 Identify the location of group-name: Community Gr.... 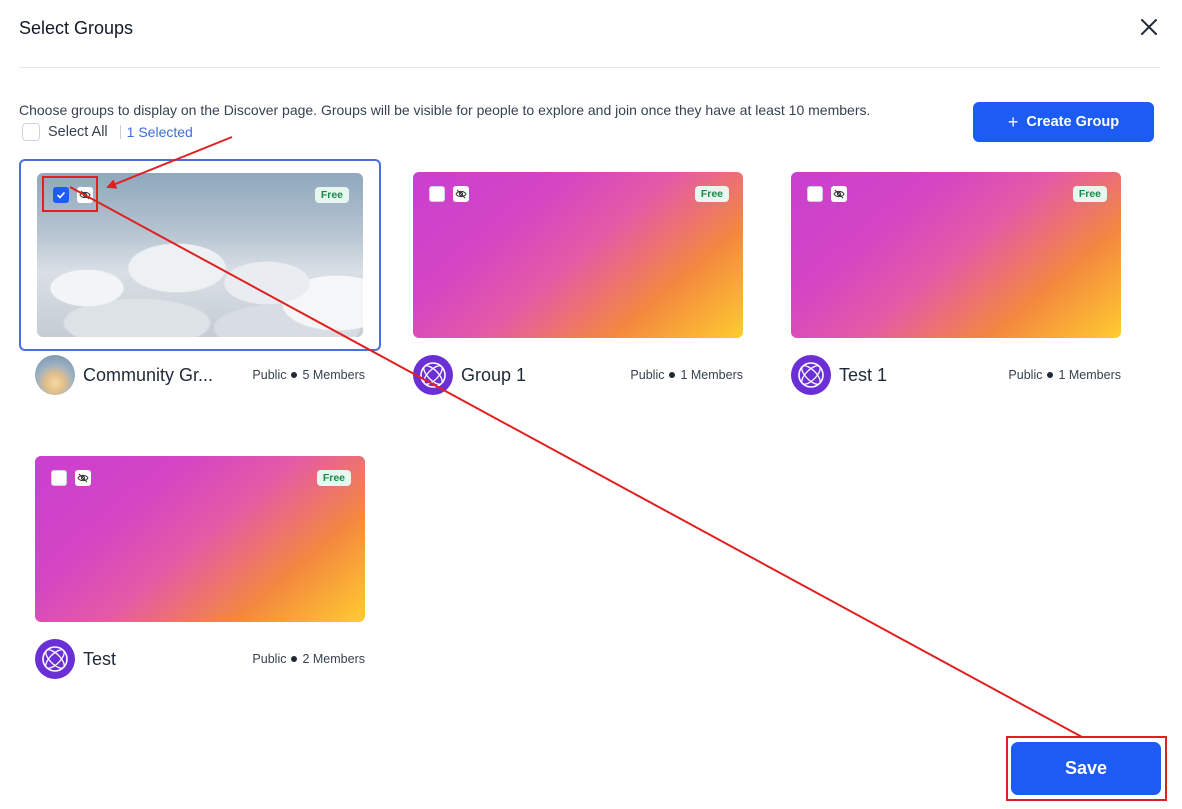
(148, 375).